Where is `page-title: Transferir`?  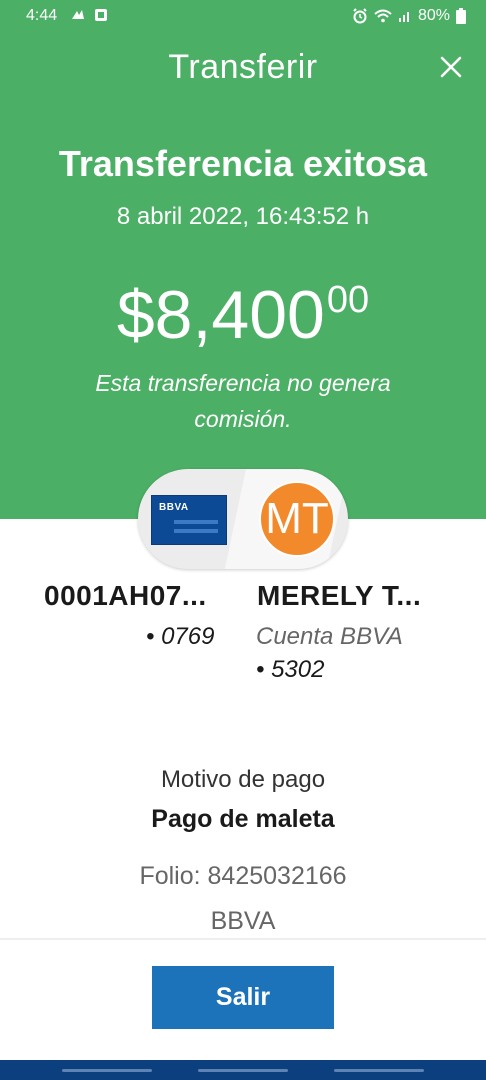
page-title: Transferir is located at coordinates (243, 67).